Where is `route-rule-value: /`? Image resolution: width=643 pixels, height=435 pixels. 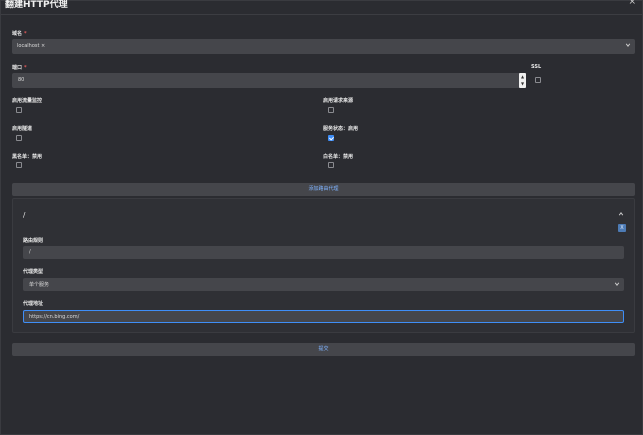 route-rule-value: / is located at coordinates (30, 252).